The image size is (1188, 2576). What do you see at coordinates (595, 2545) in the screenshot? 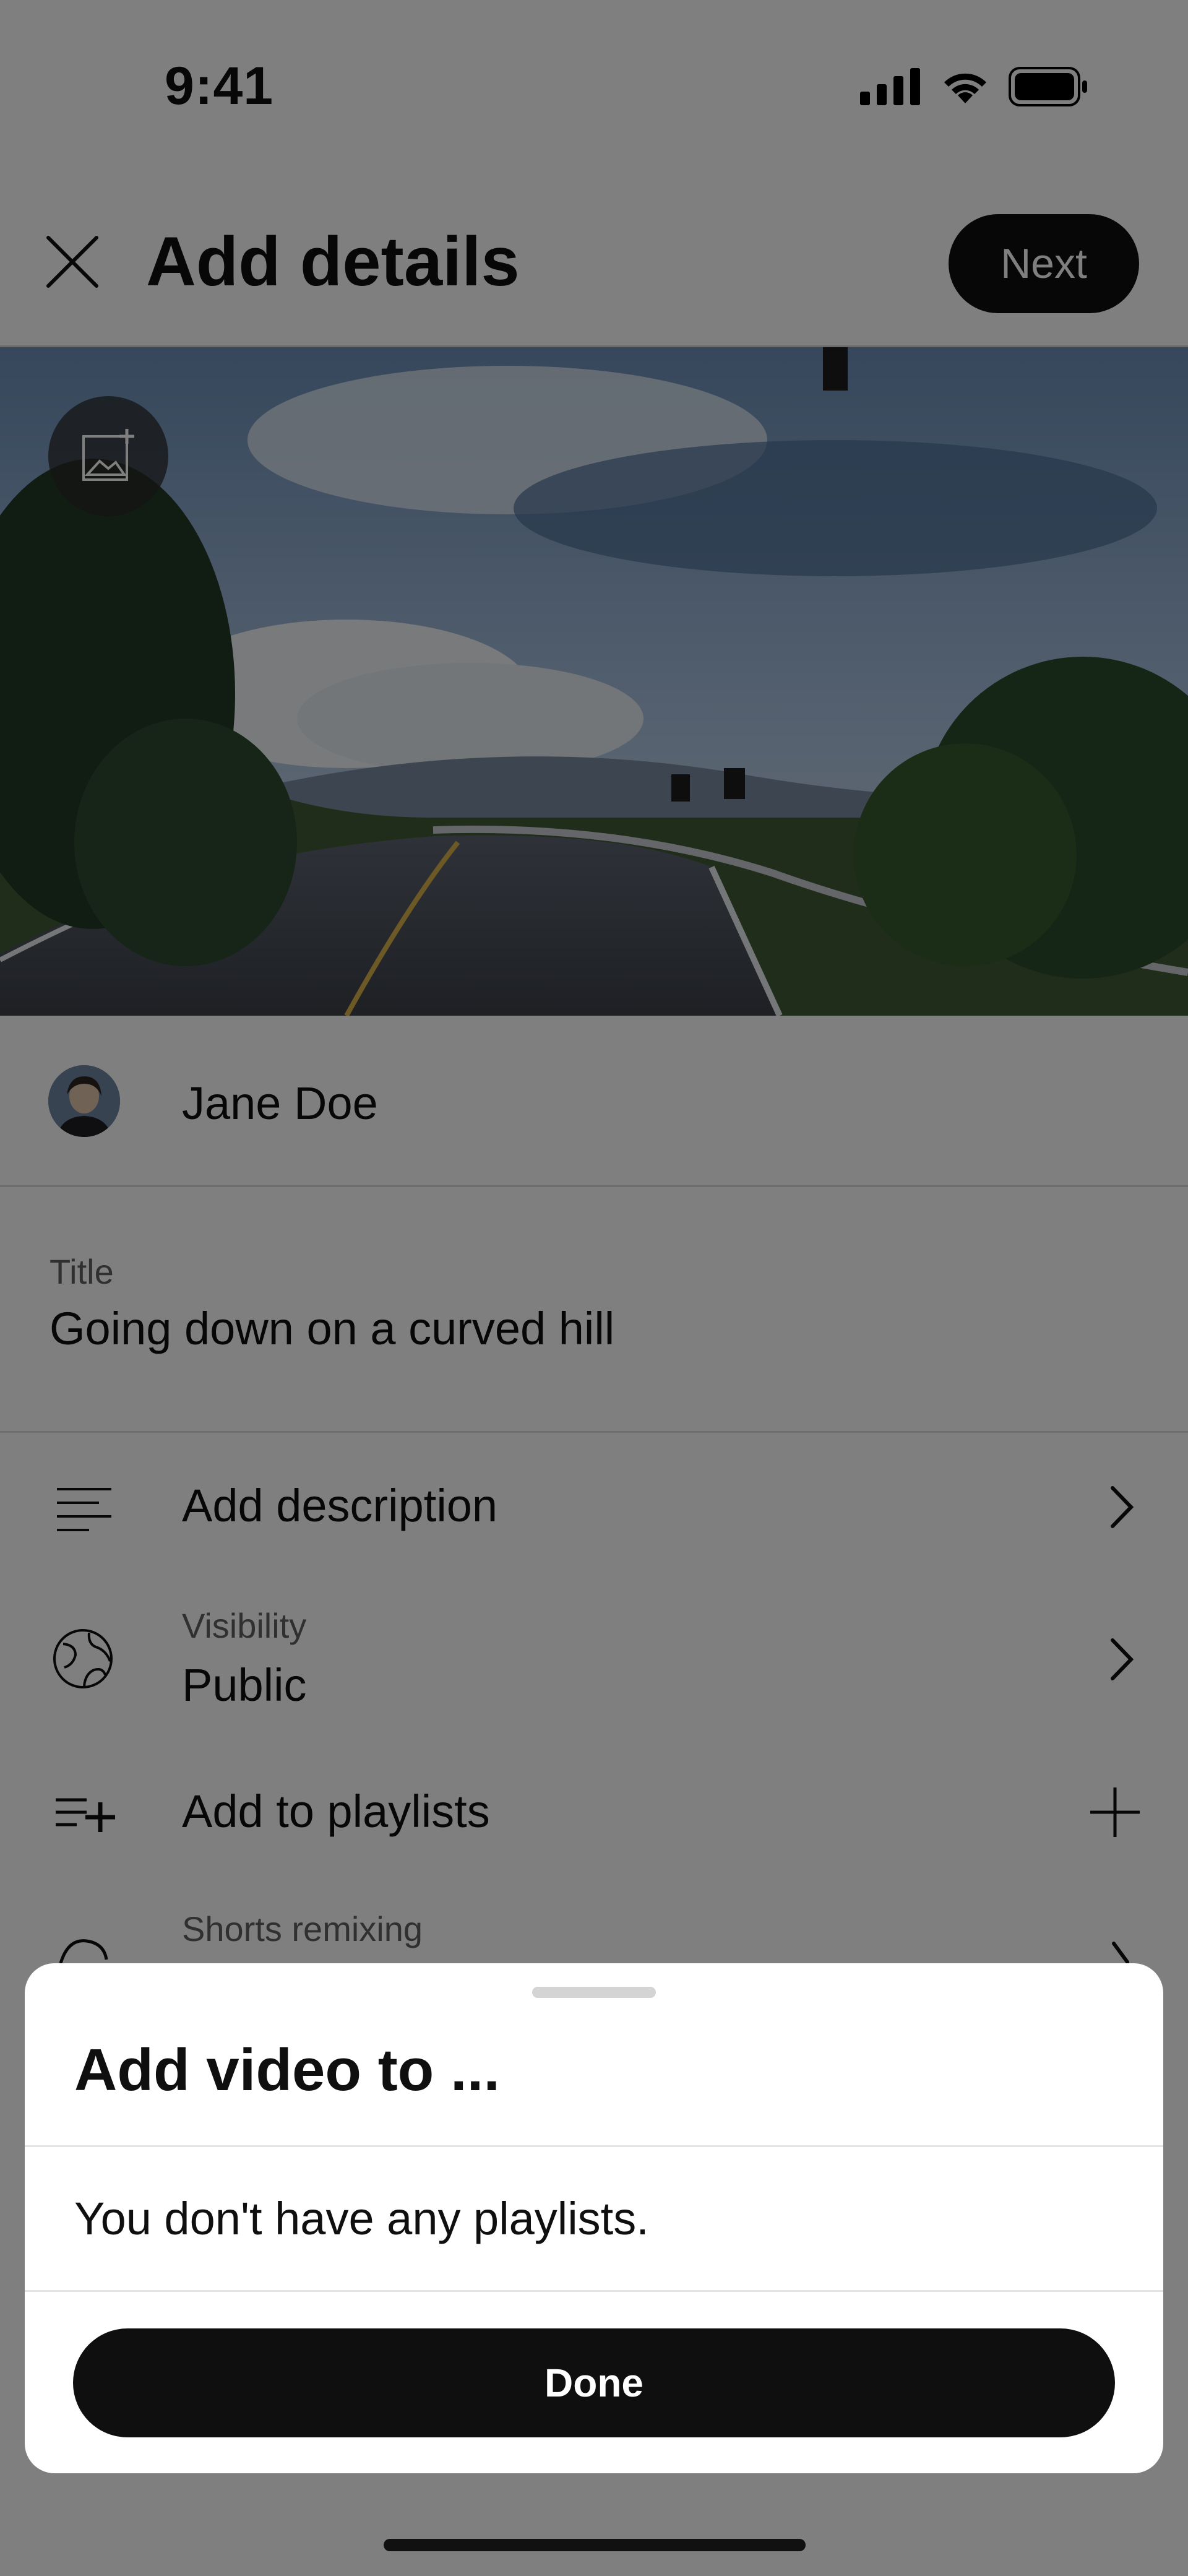
I see `home-indicator` at bounding box center [595, 2545].